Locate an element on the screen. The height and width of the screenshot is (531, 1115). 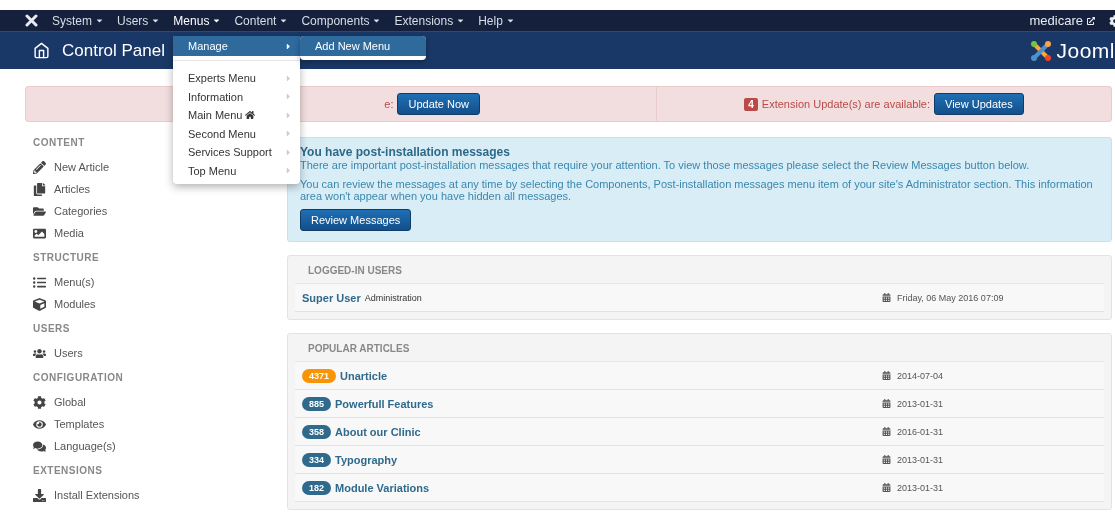
sidebar-item: Install Extensions is located at coordinates (160, 495).